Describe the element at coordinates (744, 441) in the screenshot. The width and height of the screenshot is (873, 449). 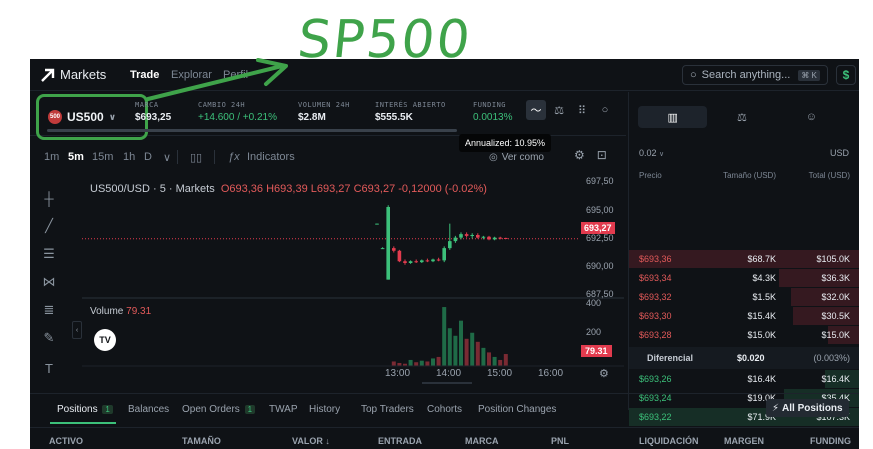
I see `col-margen: MARGEN` at that location.